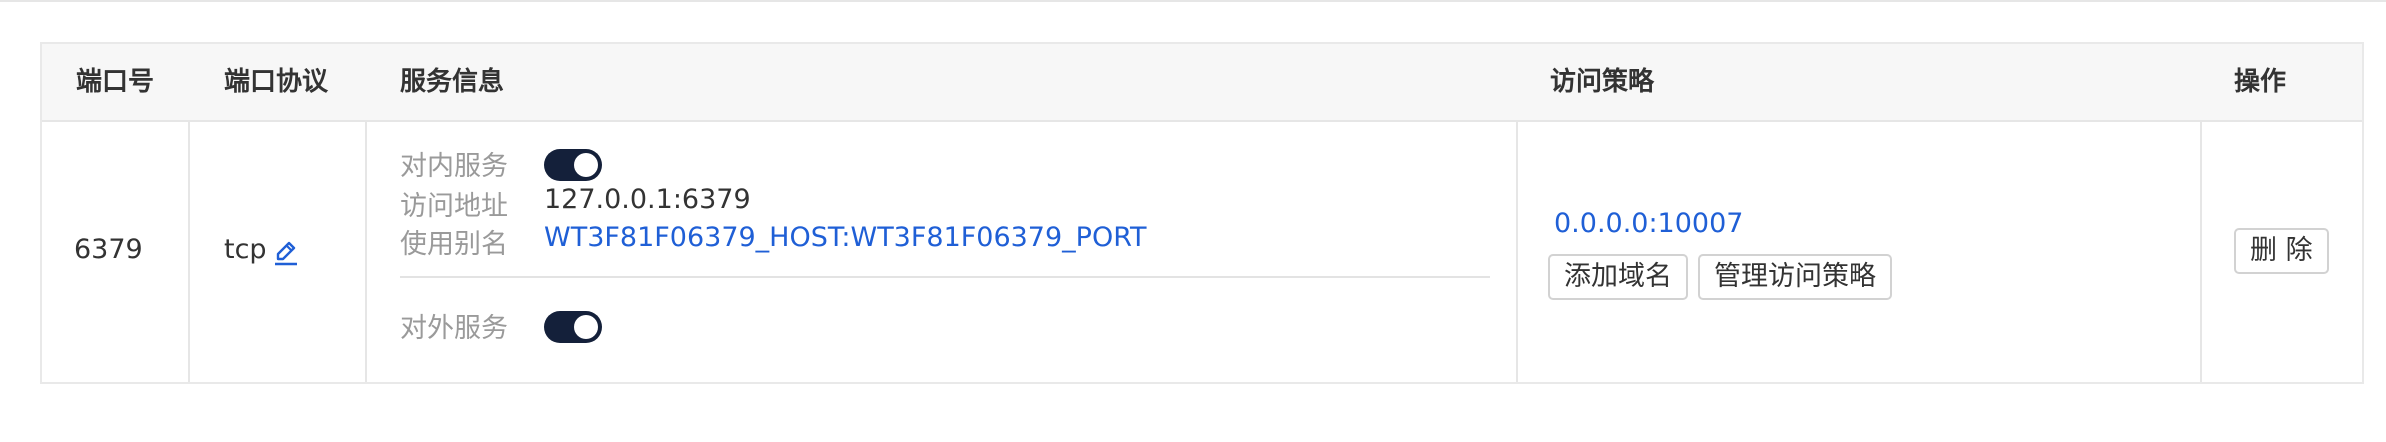 The height and width of the screenshot is (442, 2386). Describe the element at coordinates (286, 255) in the screenshot. I see `pencil-edit-icon` at that location.